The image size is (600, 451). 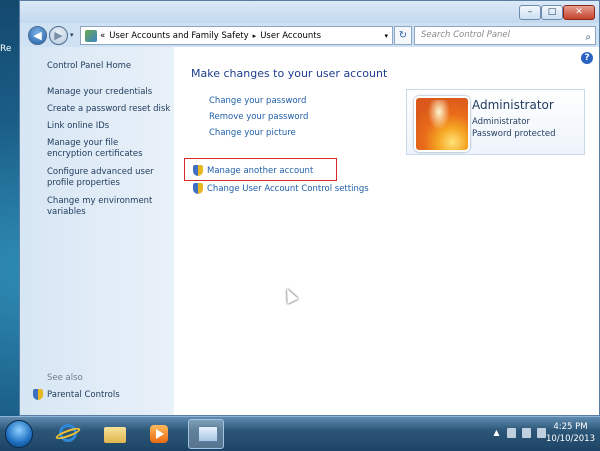 What do you see at coordinates (466, 35) in the screenshot?
I see `search-placeholder: Search Control Panel` at bounding box center [466, 35].